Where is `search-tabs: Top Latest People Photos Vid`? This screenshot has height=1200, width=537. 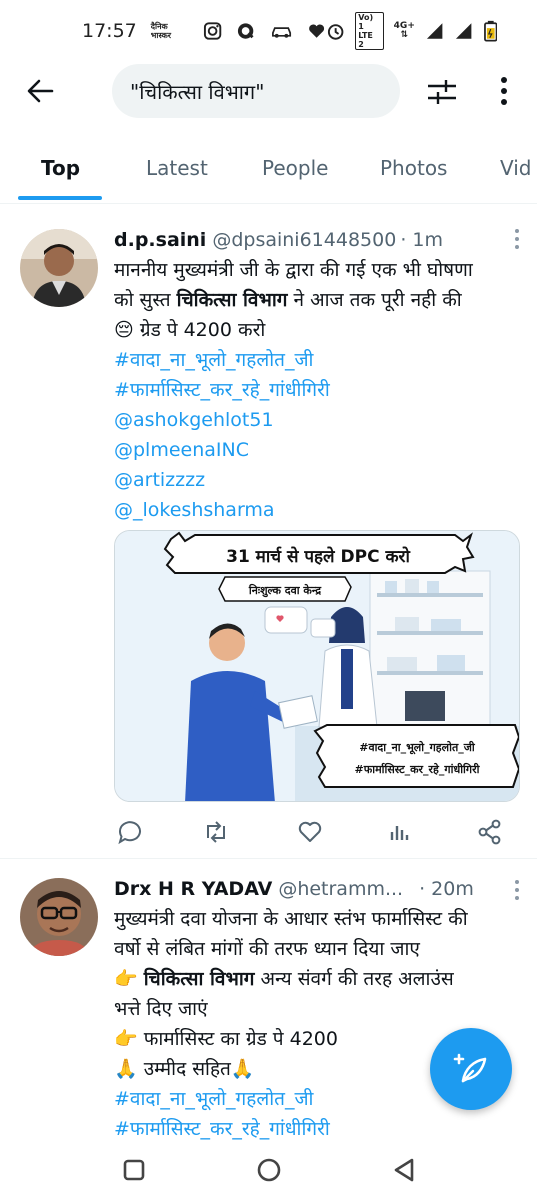 search-tabs: Top Latest People Photos Vid is located at coordinates (268, 172).